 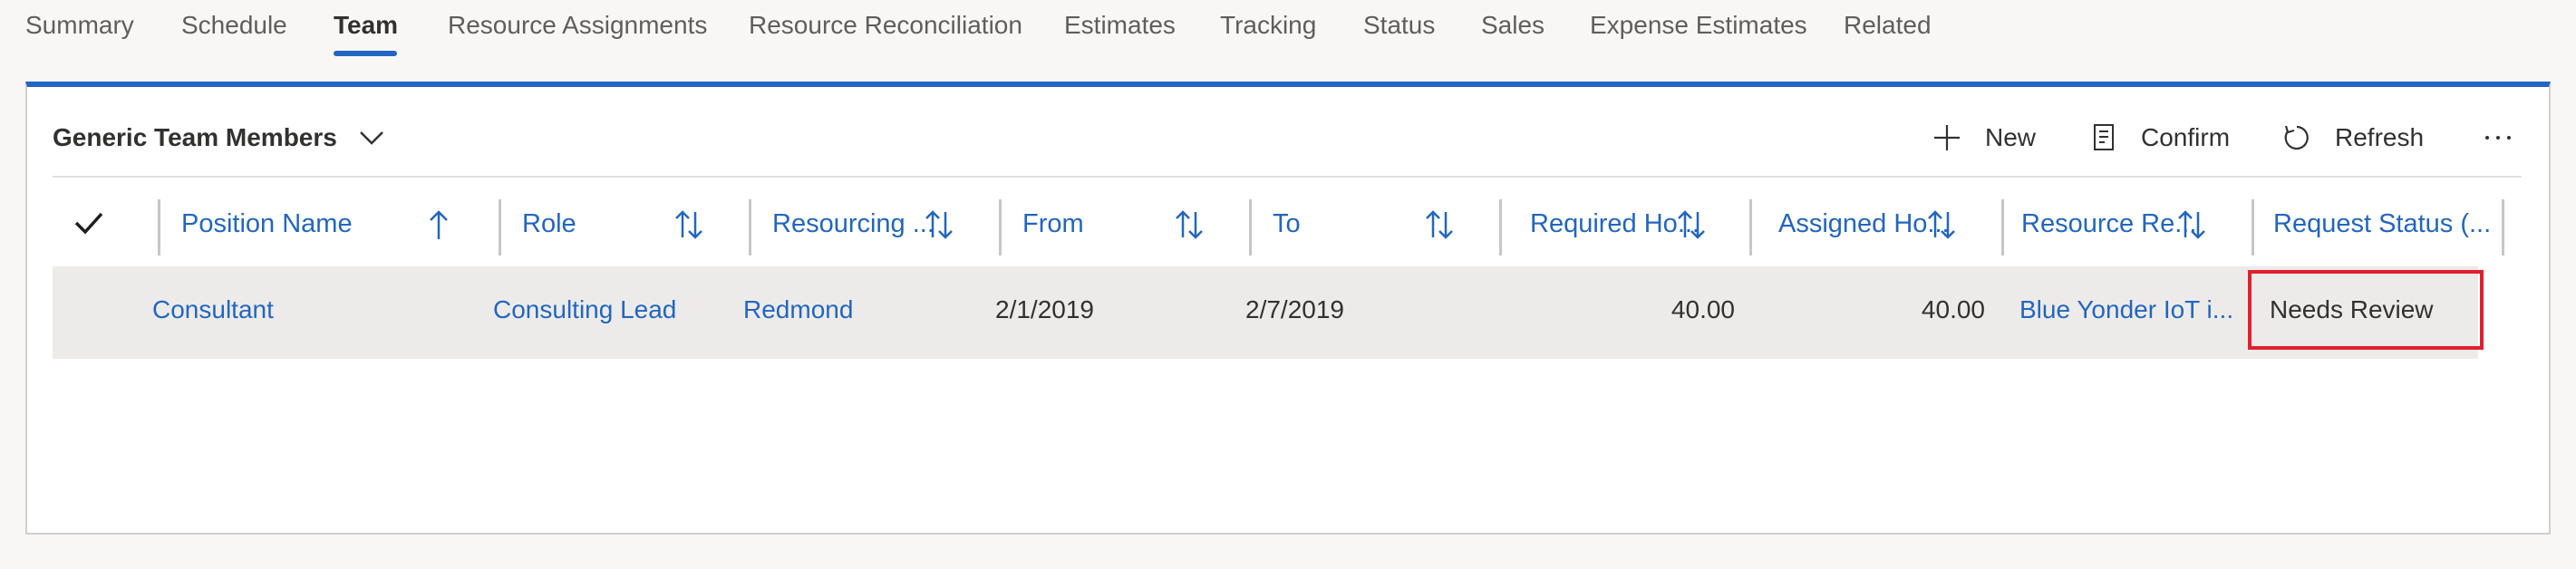 What do you see at coordinates (2352, 309) in the screenshot?
I see `cell-request-status: Needs Review` at bounding box center [2352, 309].